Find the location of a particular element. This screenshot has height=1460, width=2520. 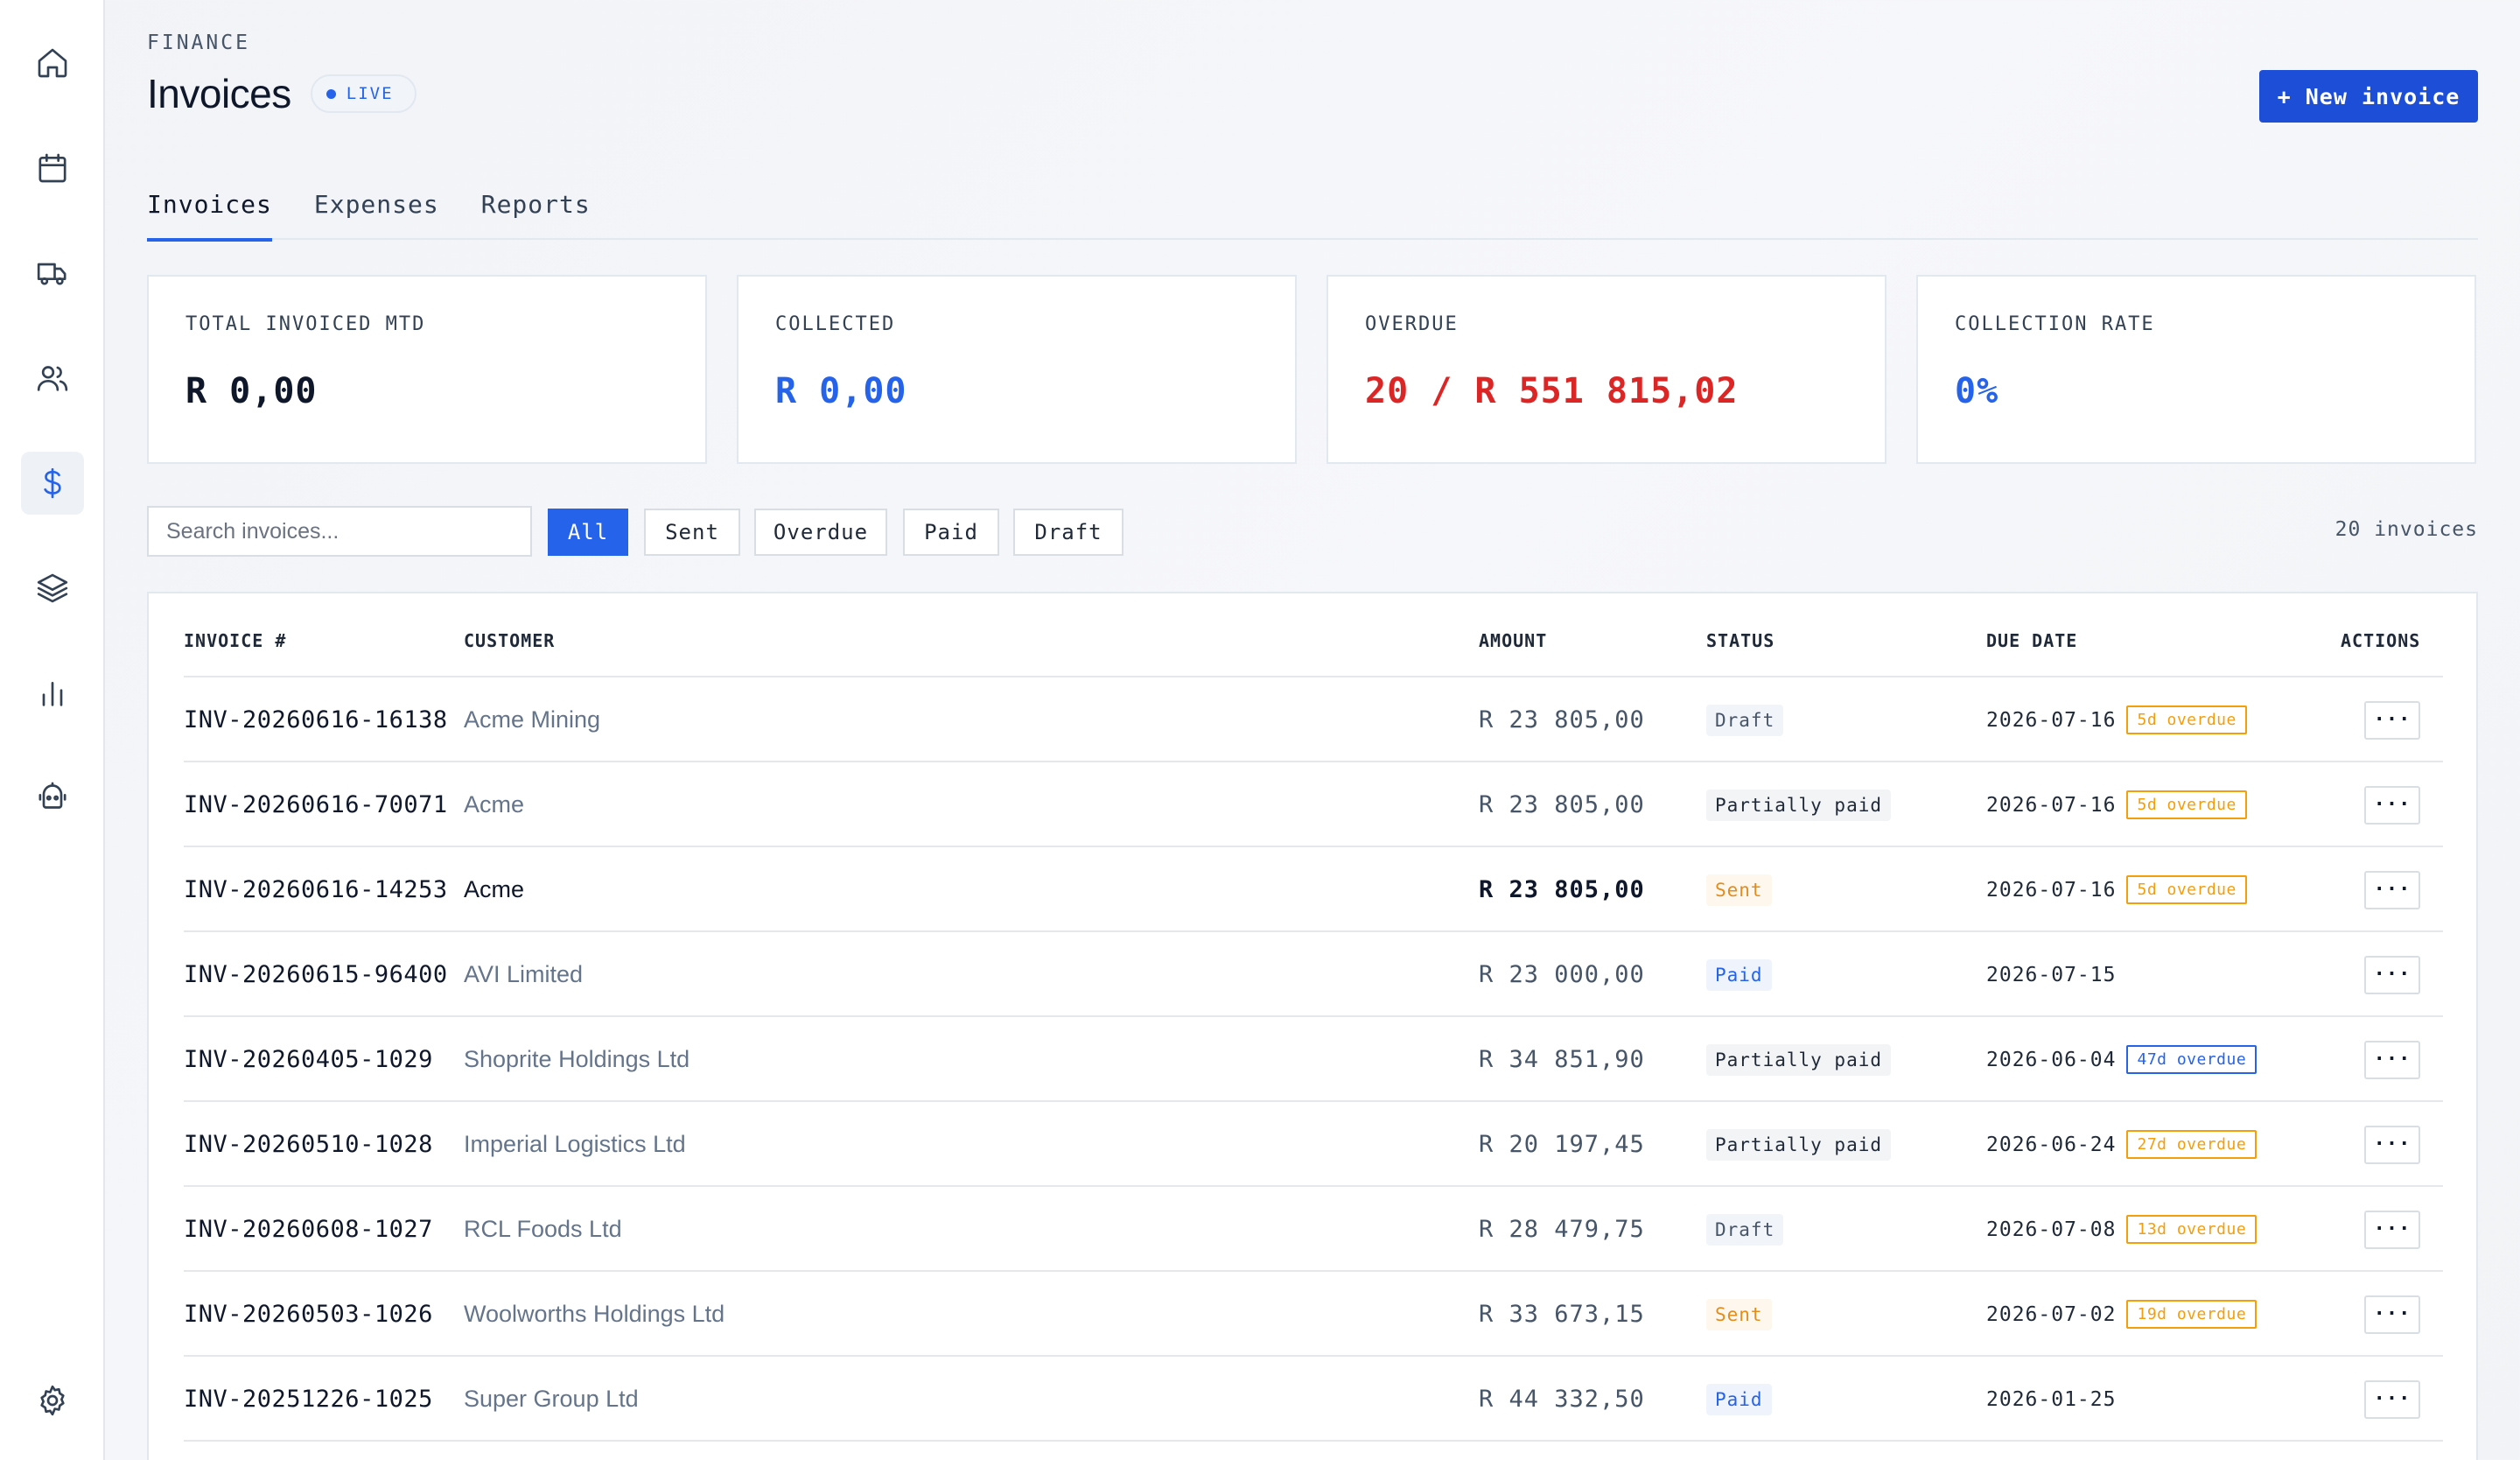

customer-name: Super Group Ltd is located at coordinates (551, 1399).